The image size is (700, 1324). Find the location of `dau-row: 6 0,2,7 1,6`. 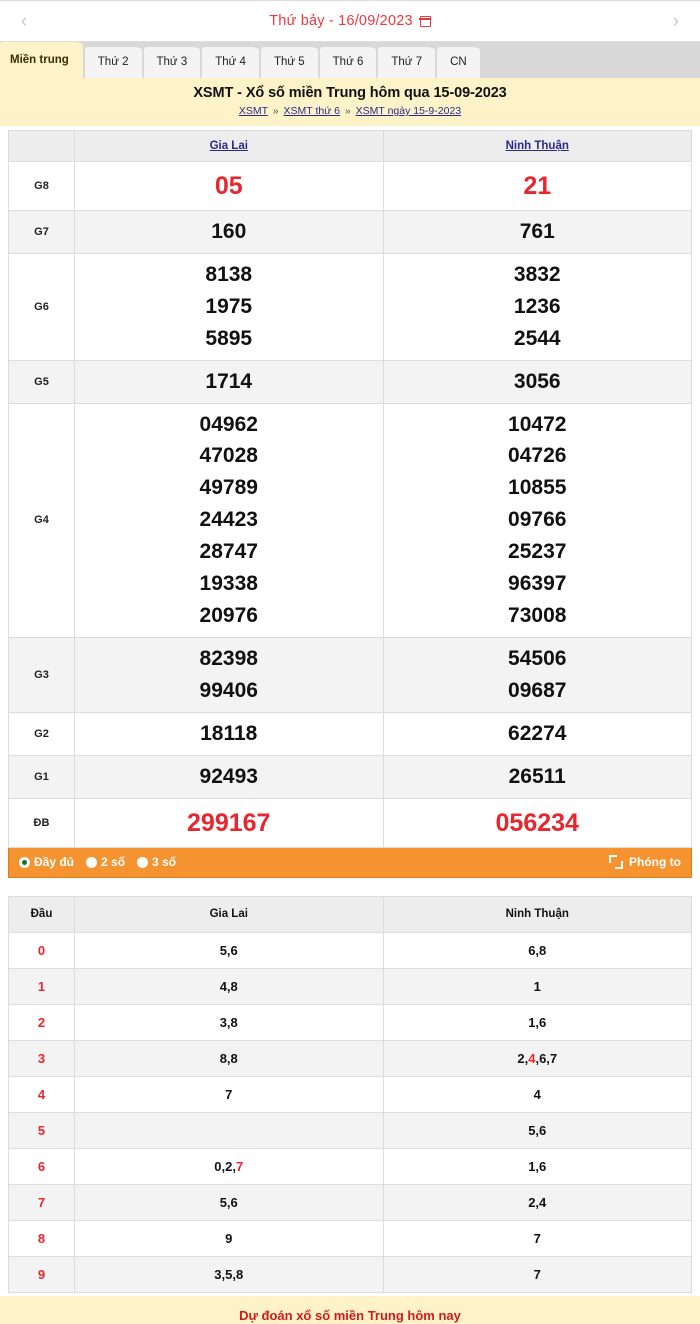

dau-row: 6 0,2,7 1,6 is located at coordinates (350, 1166).